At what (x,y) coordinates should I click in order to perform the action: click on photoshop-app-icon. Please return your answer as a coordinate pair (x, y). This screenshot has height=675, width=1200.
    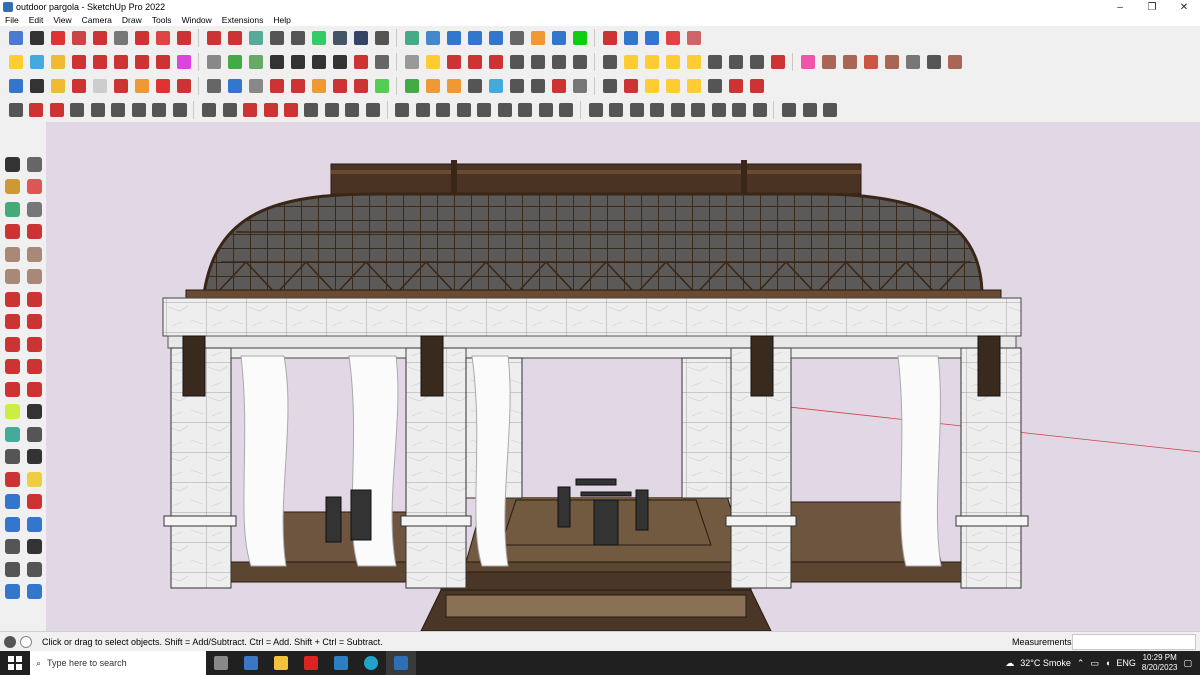
    Looking at the image, I should click on (341, 663).